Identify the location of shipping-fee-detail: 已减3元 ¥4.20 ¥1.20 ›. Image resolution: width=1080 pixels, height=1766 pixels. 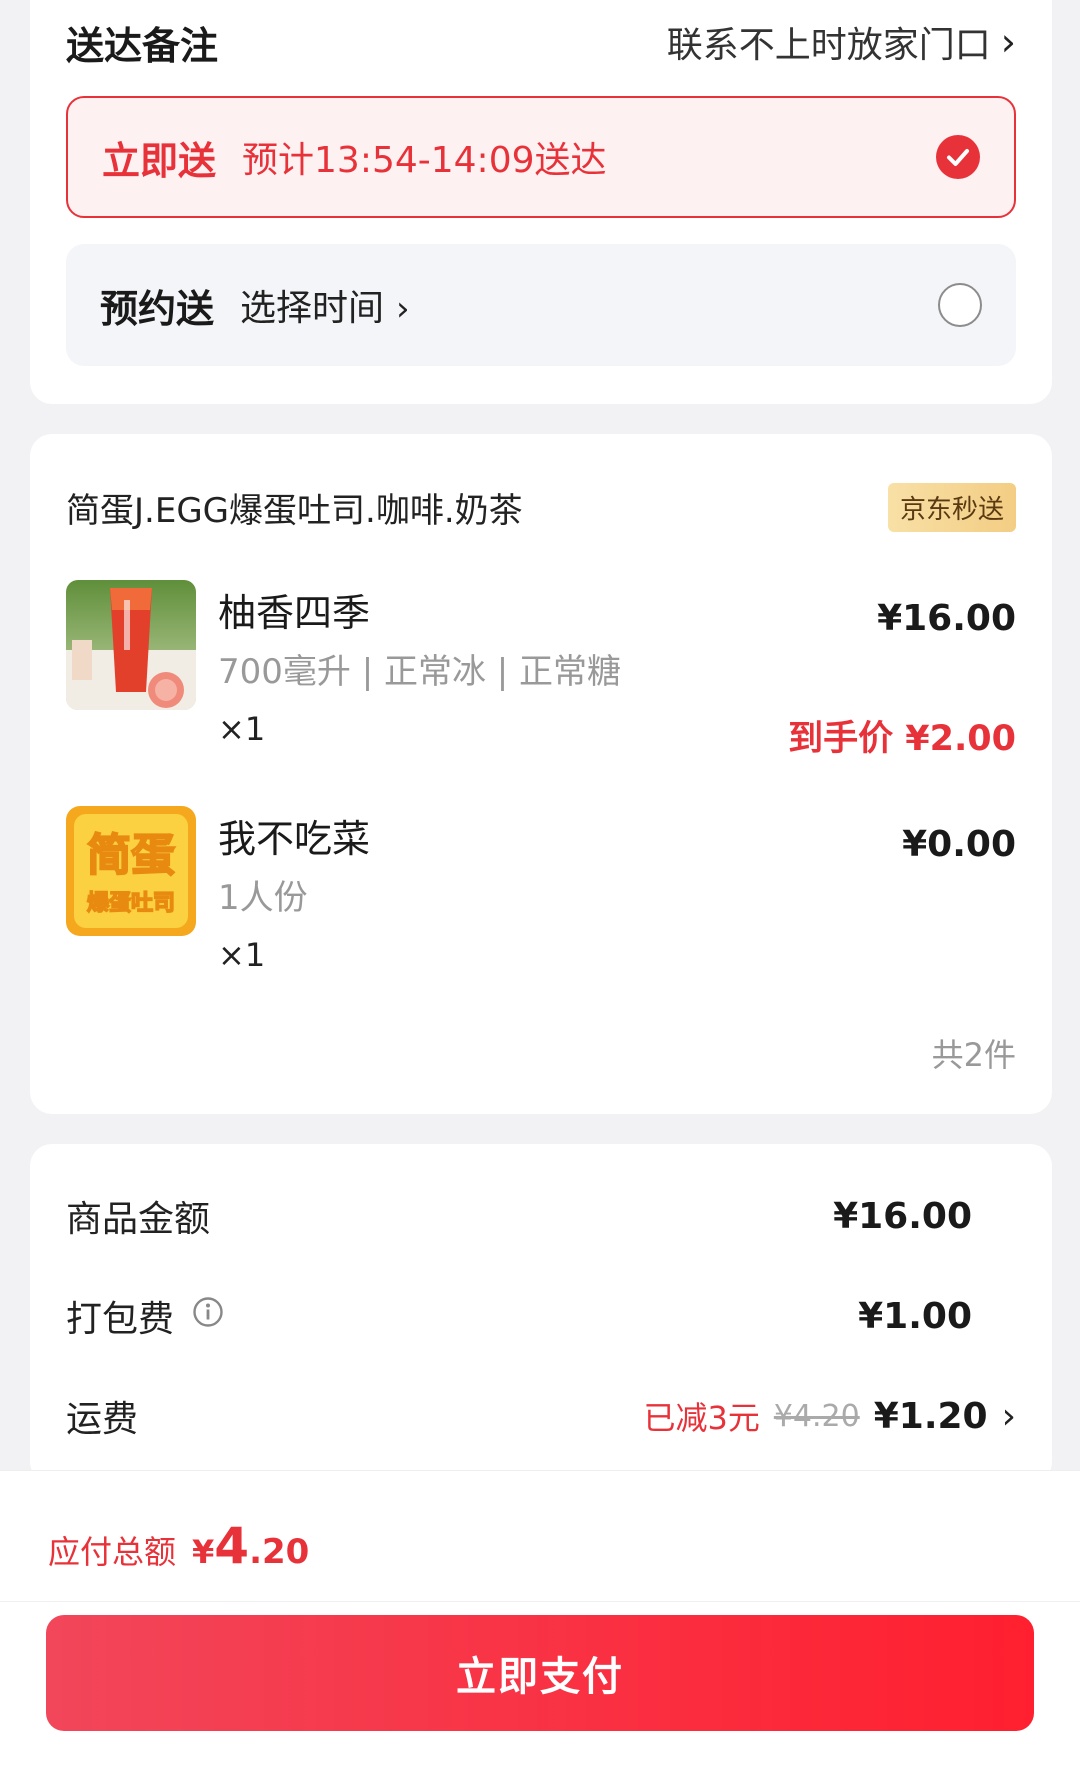
(829, 1416).